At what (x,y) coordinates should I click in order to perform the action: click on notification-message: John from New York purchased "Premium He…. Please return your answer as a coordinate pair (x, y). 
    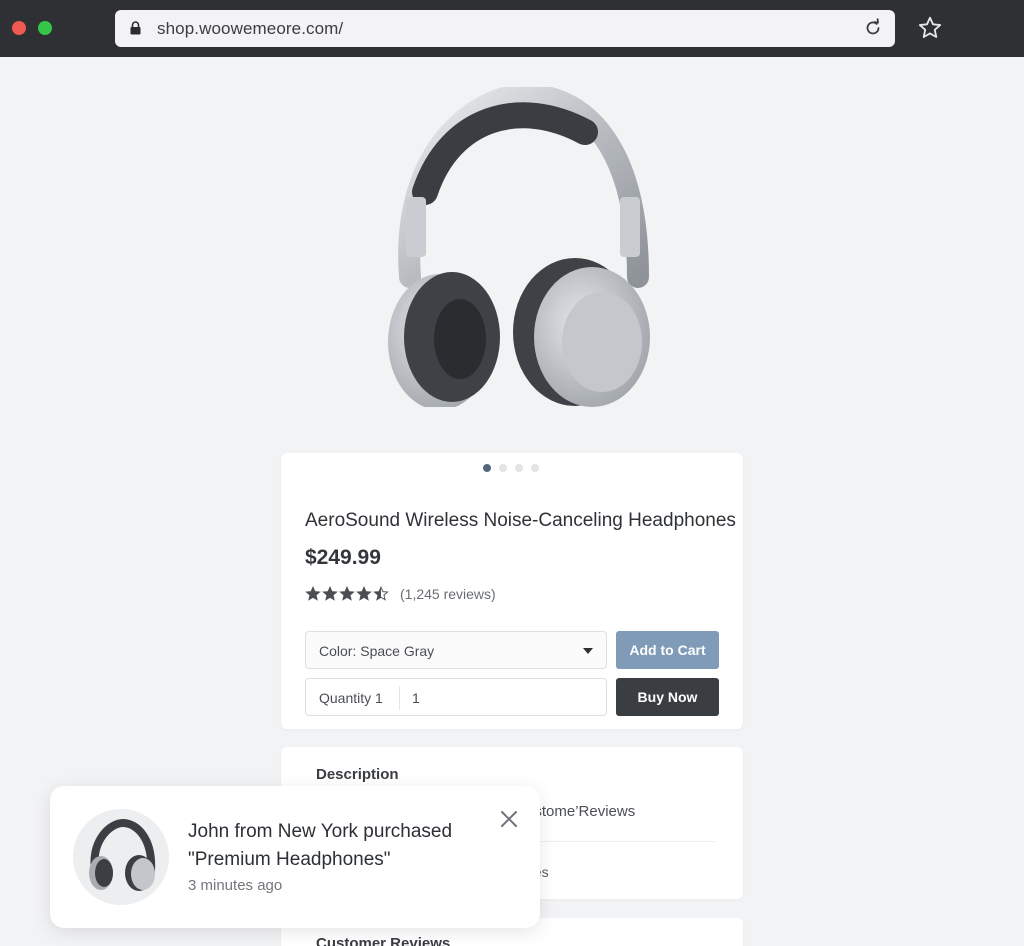
    Looking at the image, I should click on (320, 845).